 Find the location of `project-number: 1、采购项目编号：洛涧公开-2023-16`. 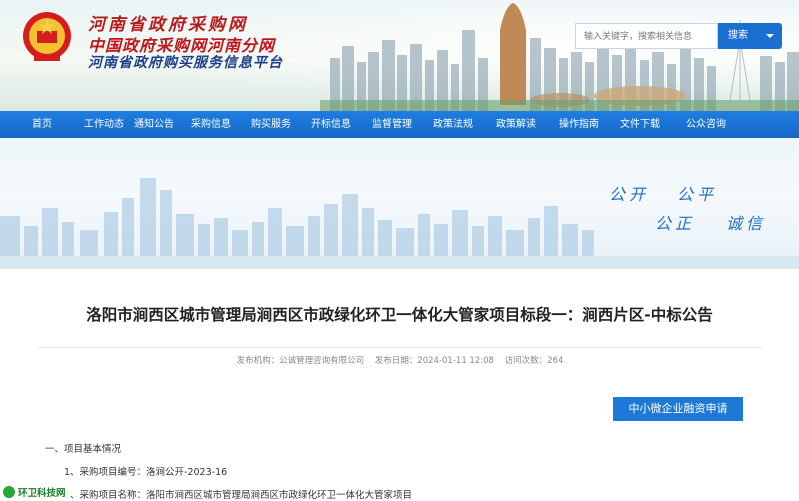

project-number: 1、采购项目编号：洛涧公开-2023-16 is located at coordinates (146, 472).